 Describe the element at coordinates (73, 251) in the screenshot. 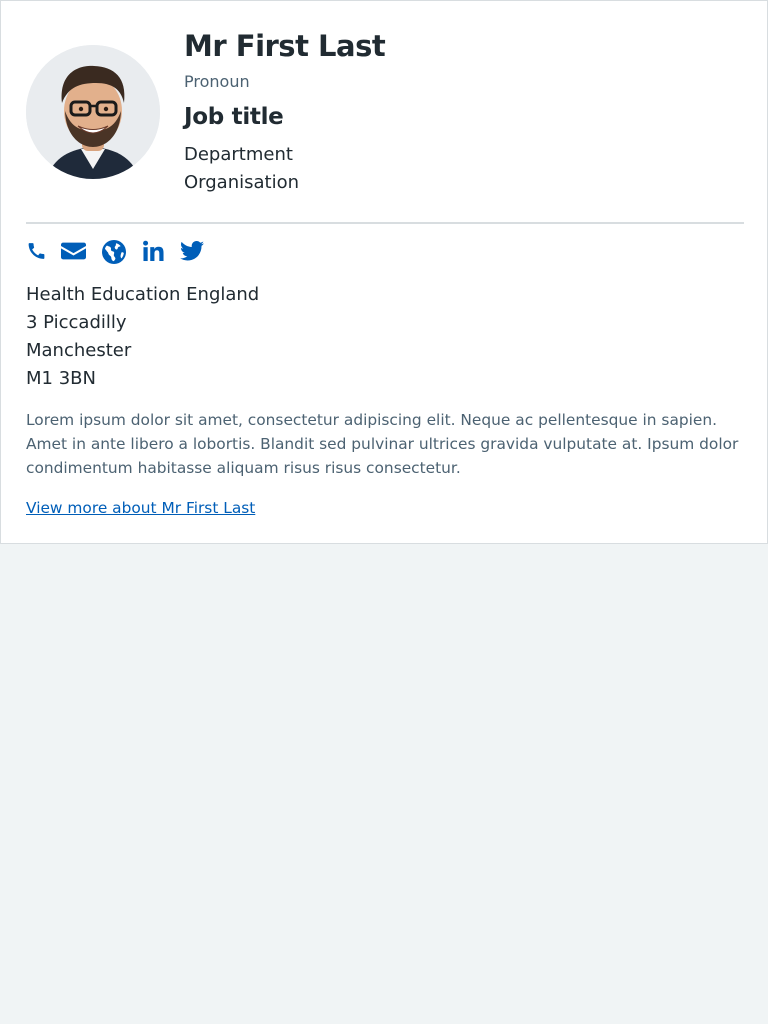

I see `email-icon` at that location.